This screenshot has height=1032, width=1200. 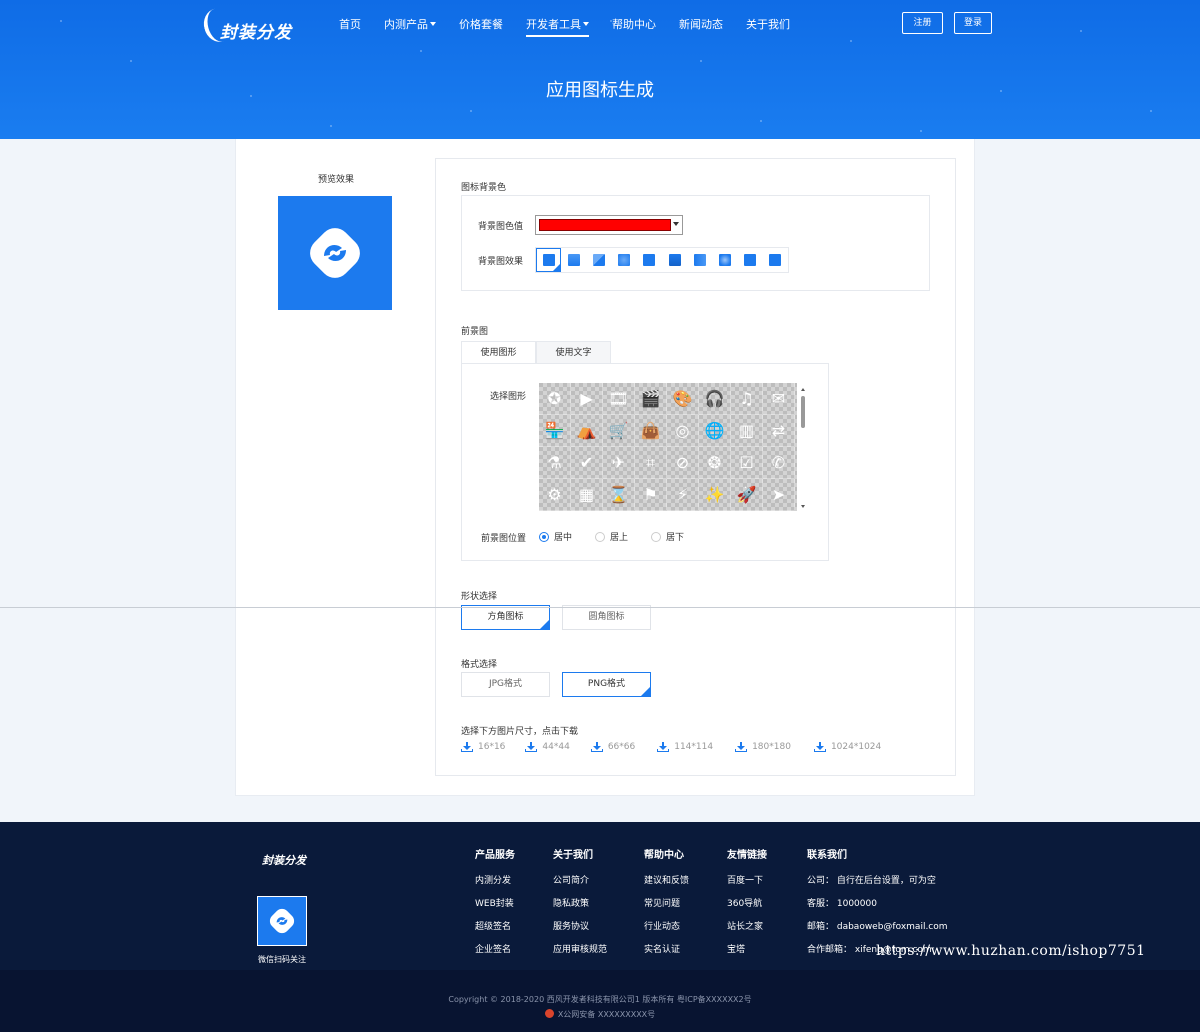 What do you see at coordinates (573, 352) in the screenshot?
I see `tab-use-text: 使用文字` at bounding box center [573, 352].